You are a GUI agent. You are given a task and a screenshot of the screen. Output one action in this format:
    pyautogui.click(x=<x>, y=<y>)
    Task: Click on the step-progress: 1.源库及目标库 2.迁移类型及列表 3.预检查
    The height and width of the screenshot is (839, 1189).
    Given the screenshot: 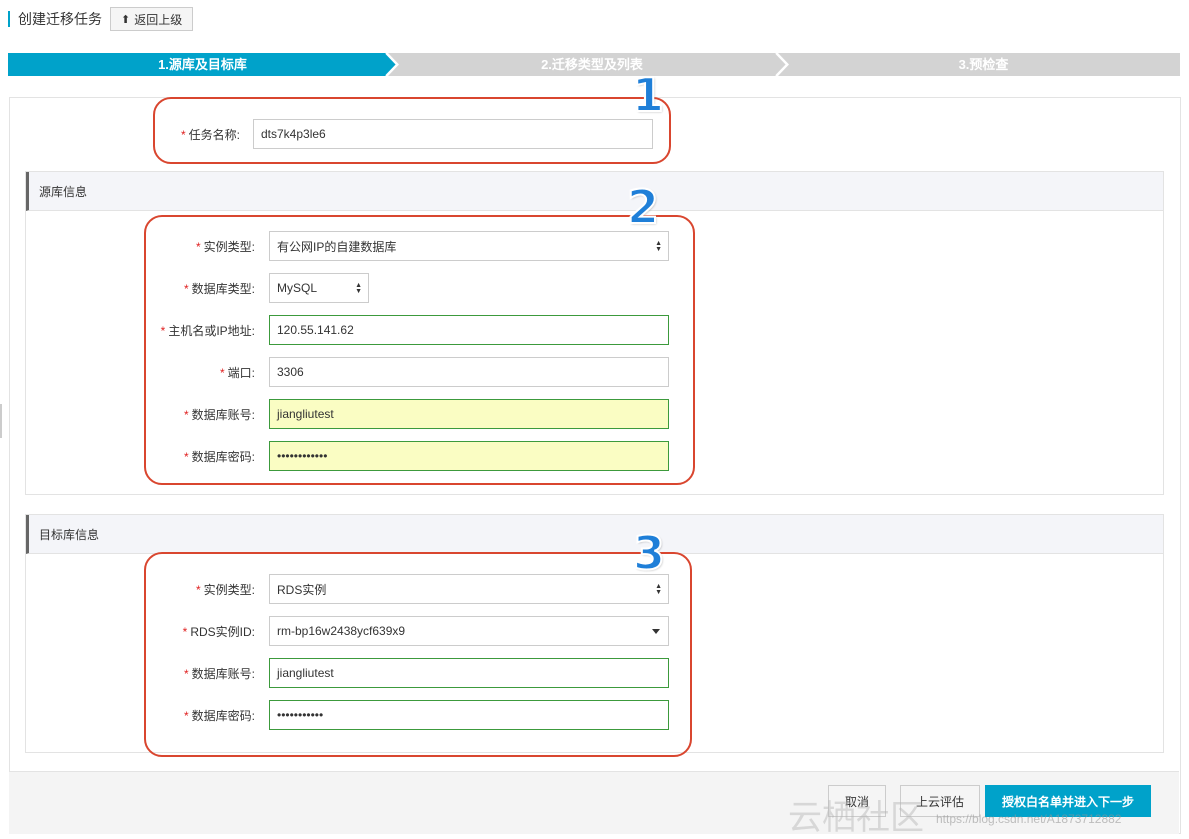 What is the action you would take?
    pyautogui.click(x=594, y=64)
    